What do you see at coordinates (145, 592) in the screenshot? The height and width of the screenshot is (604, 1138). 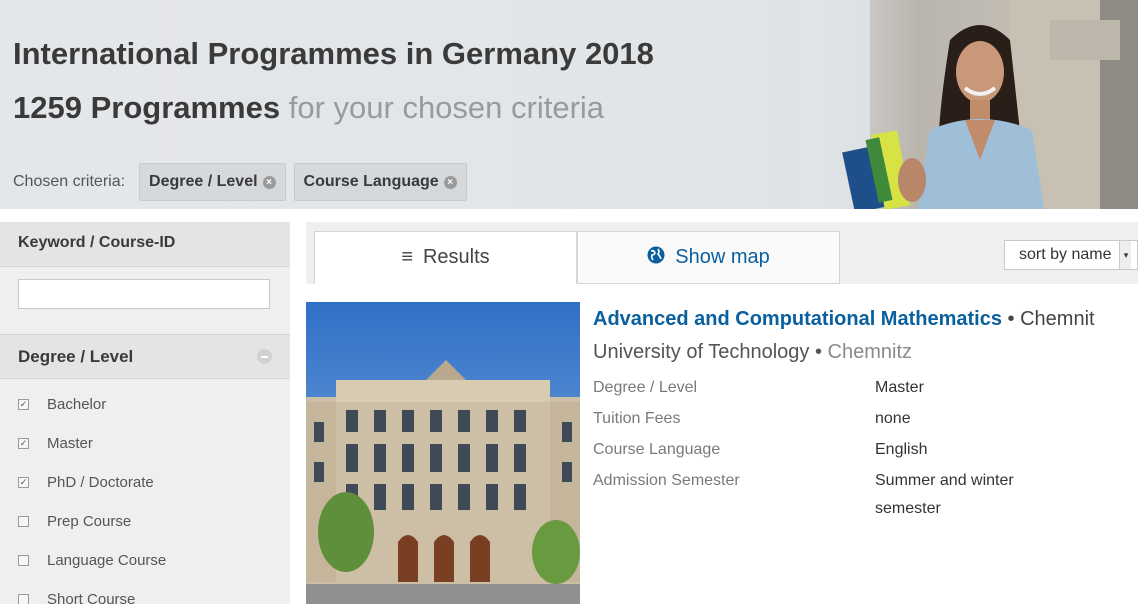 I see `option-short-course: Short Course` at bounding box center [145, 592].